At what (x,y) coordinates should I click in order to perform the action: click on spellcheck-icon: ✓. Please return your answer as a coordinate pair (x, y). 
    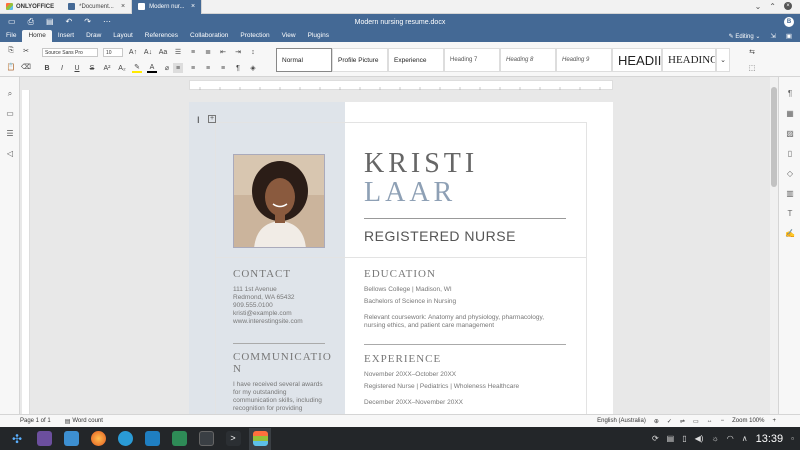
    Looking at the image, I should click on (669, 421).